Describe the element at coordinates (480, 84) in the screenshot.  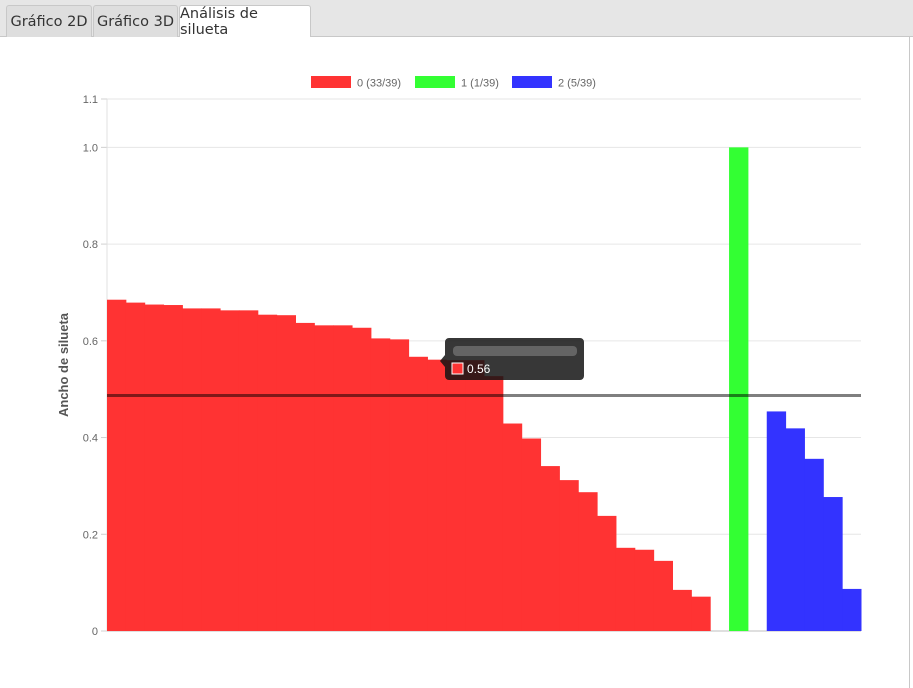
I see `legend-label-1: 1 (1/39)` at that location.